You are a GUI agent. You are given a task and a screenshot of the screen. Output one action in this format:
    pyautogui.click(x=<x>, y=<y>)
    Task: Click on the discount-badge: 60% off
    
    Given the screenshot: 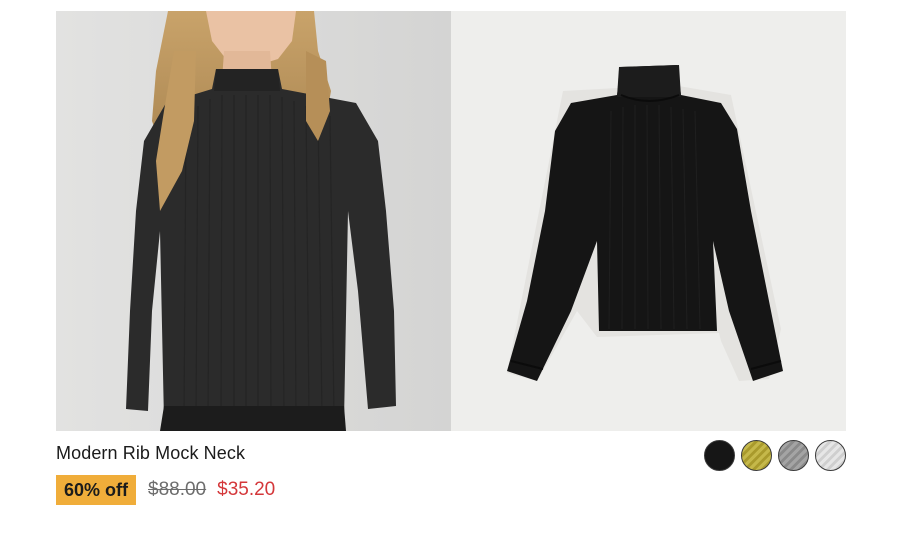 What is the action you would take?
    pyautogui.click(x=96, y=490)
    